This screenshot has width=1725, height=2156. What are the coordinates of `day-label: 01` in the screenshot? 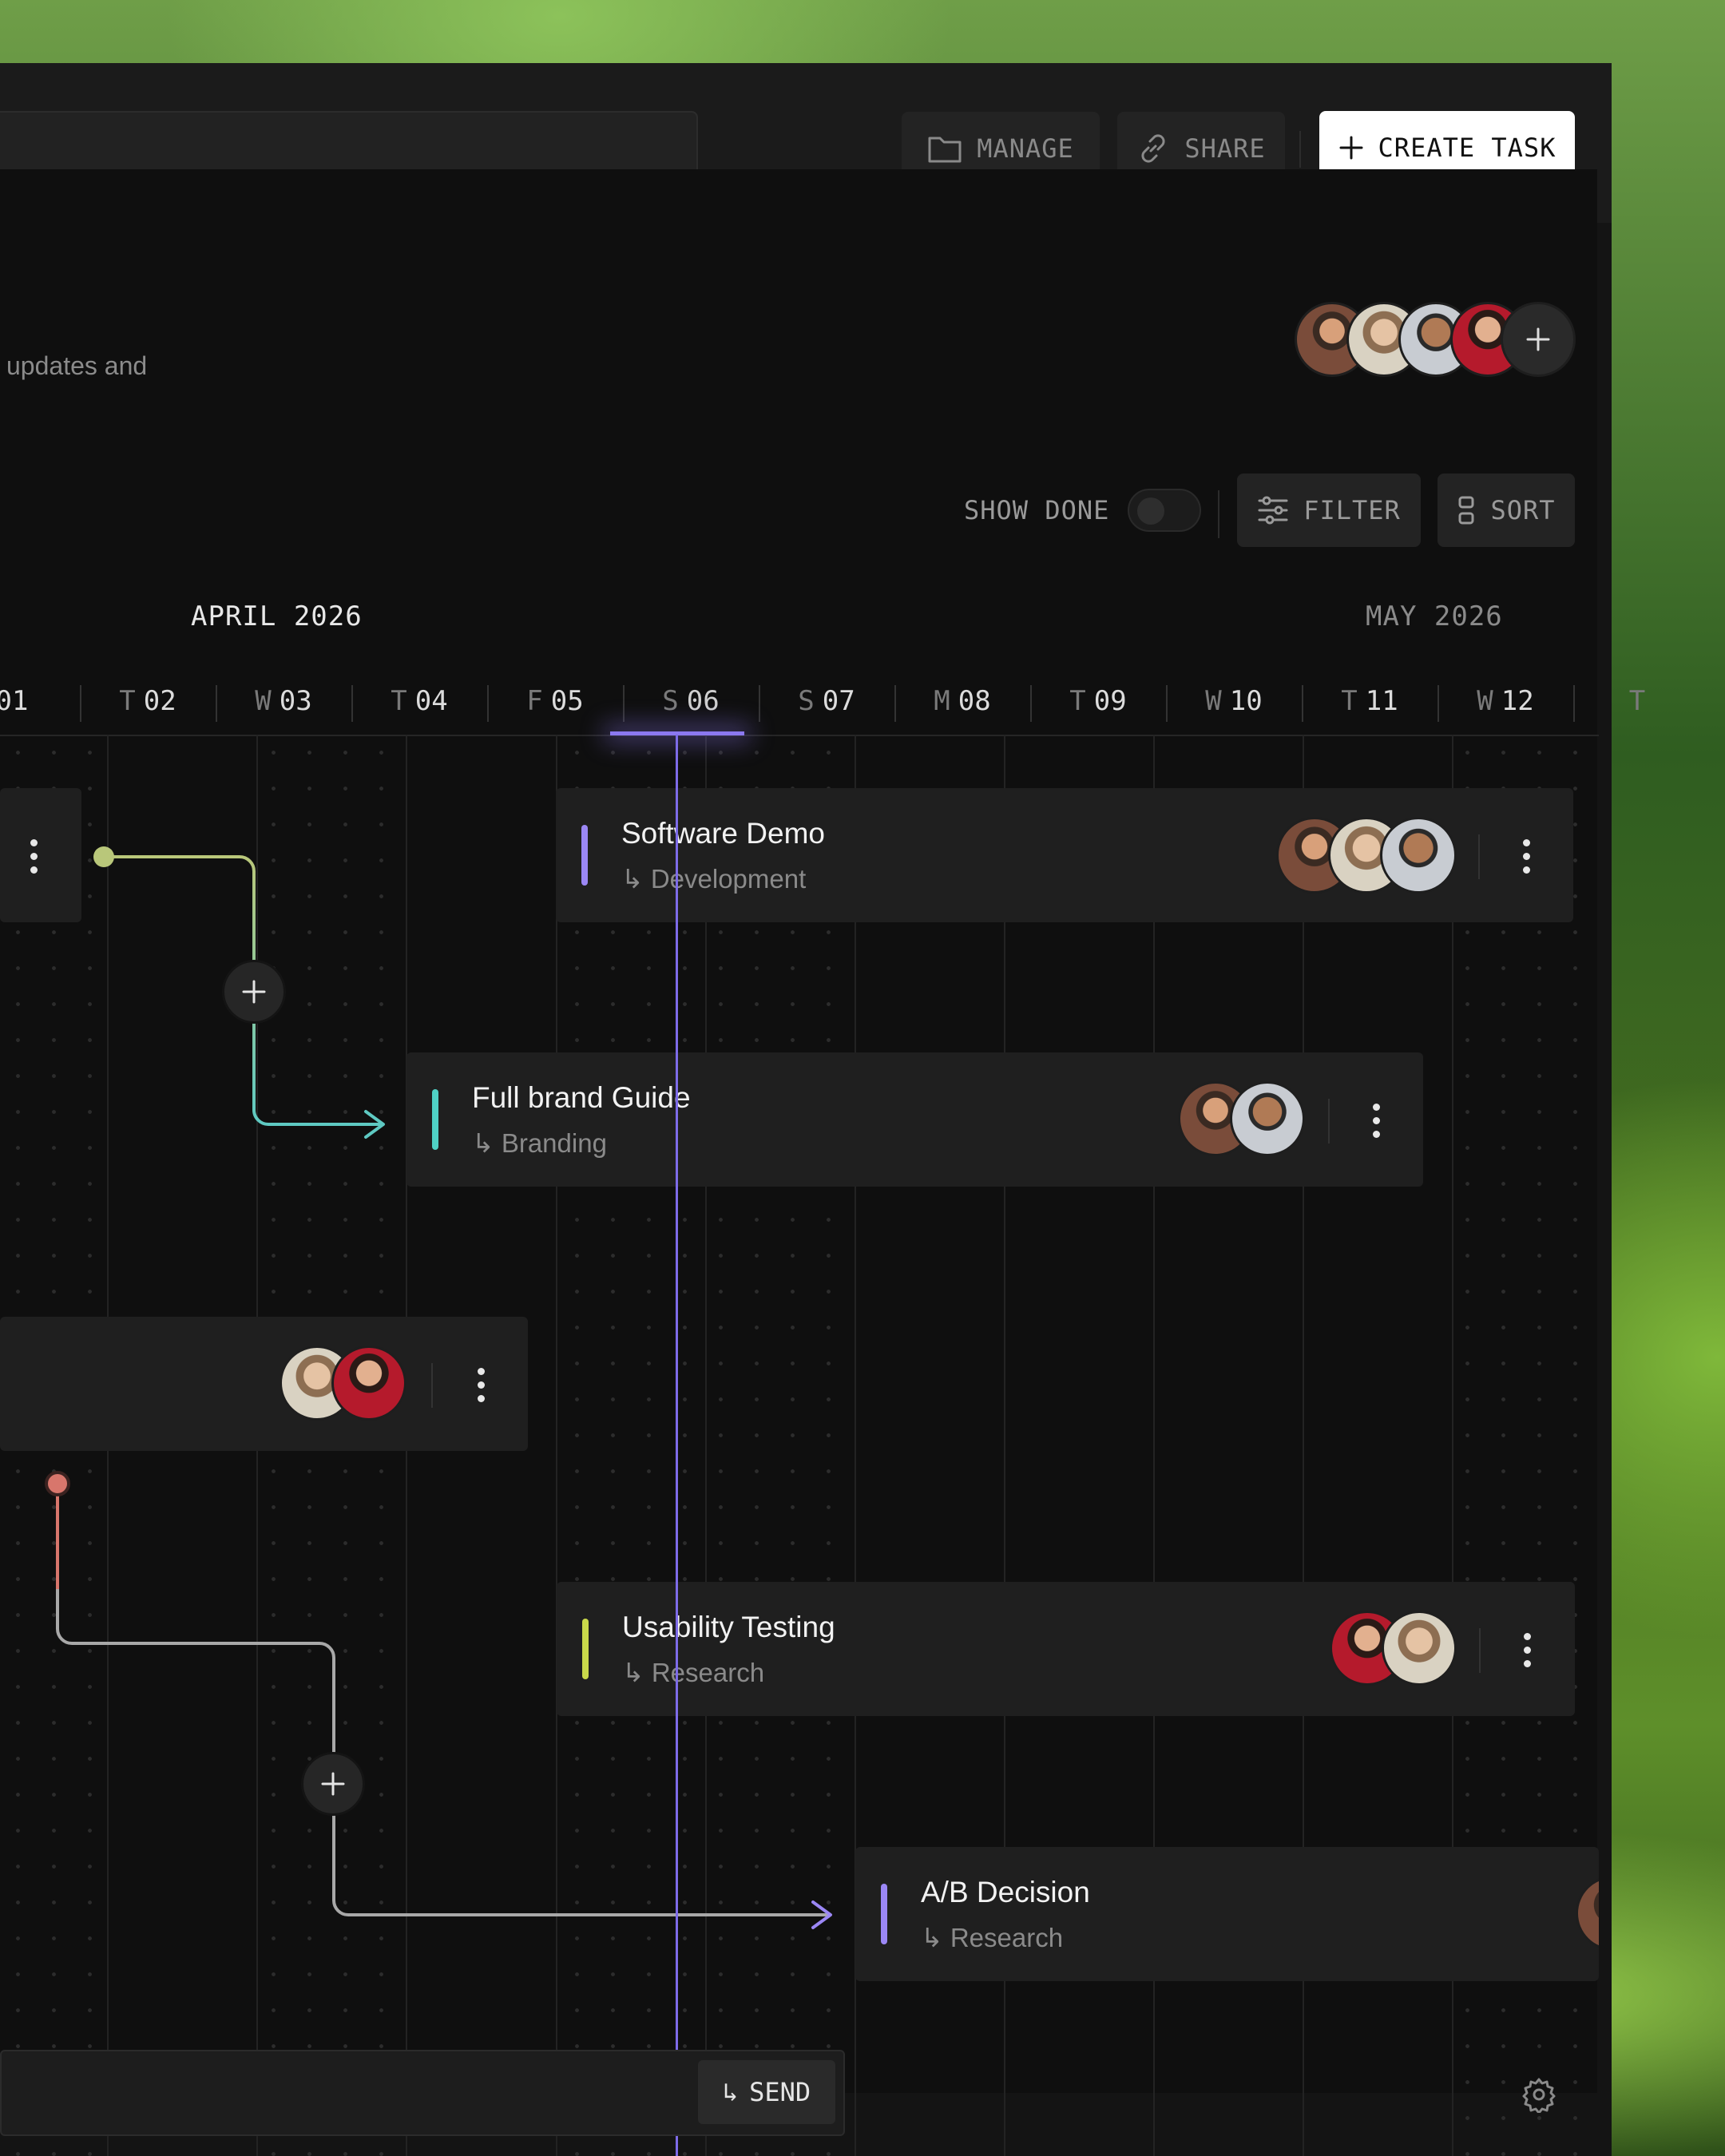 It's located at (40, 701).